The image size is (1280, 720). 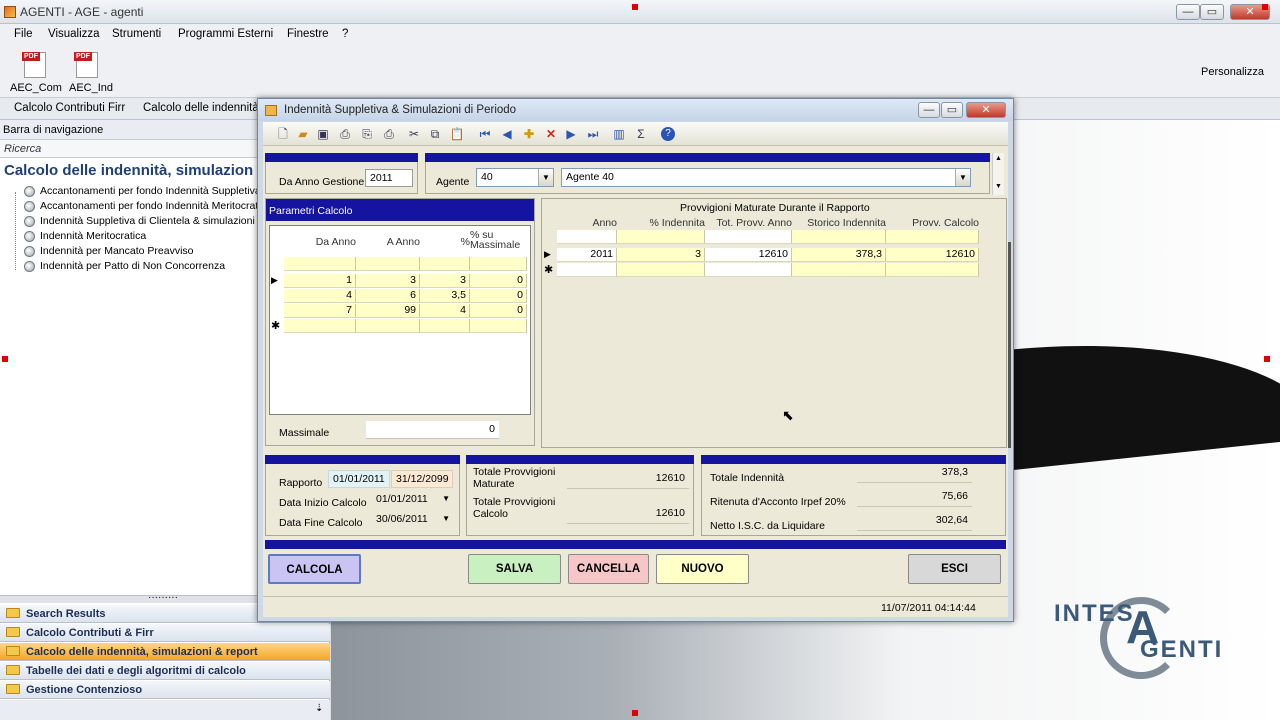 I want to click on next-record-icon: ▶, so click(x=571, y=134).